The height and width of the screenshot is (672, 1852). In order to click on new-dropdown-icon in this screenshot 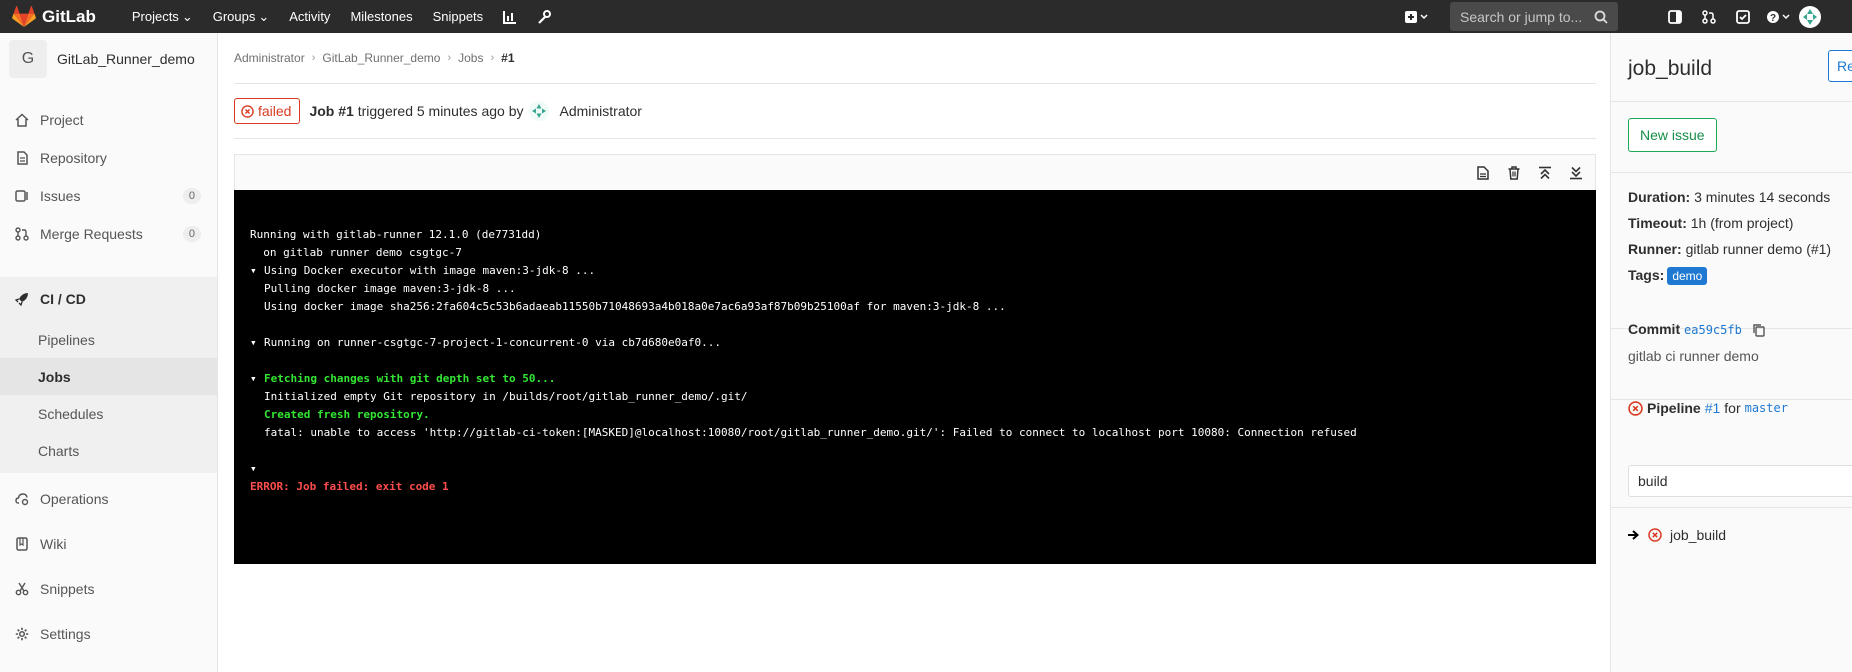, I will do `click(1416, 16)`.